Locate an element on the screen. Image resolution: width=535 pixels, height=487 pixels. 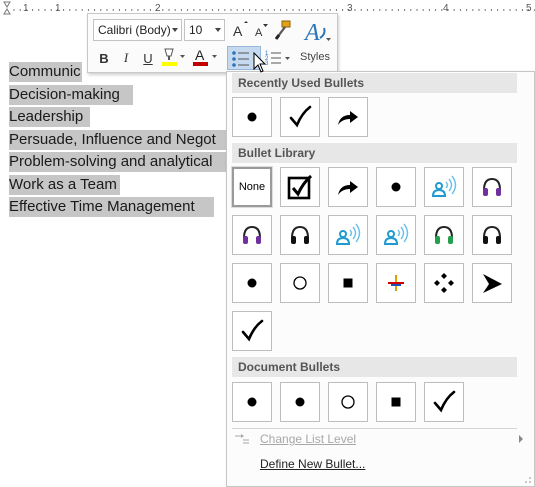
shrink-font-icon: A is located at coordinates (261, 31).